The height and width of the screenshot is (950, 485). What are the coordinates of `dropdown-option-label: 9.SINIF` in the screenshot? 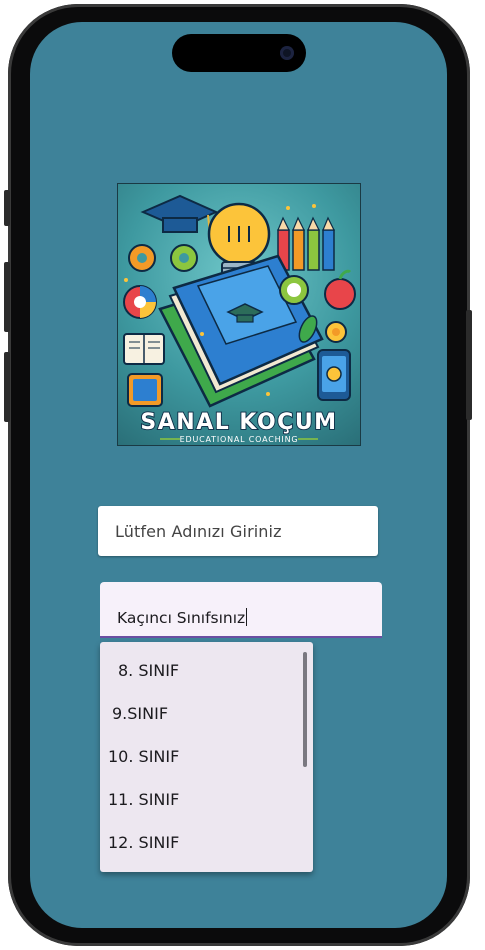 It's located at (140, 713).